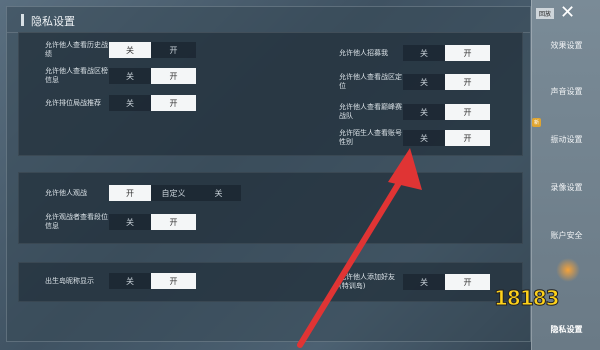 Image resolution: width=600 pixels, height=350 pixels. I want to click on watermark-logo: 18183, so click(527, 298).